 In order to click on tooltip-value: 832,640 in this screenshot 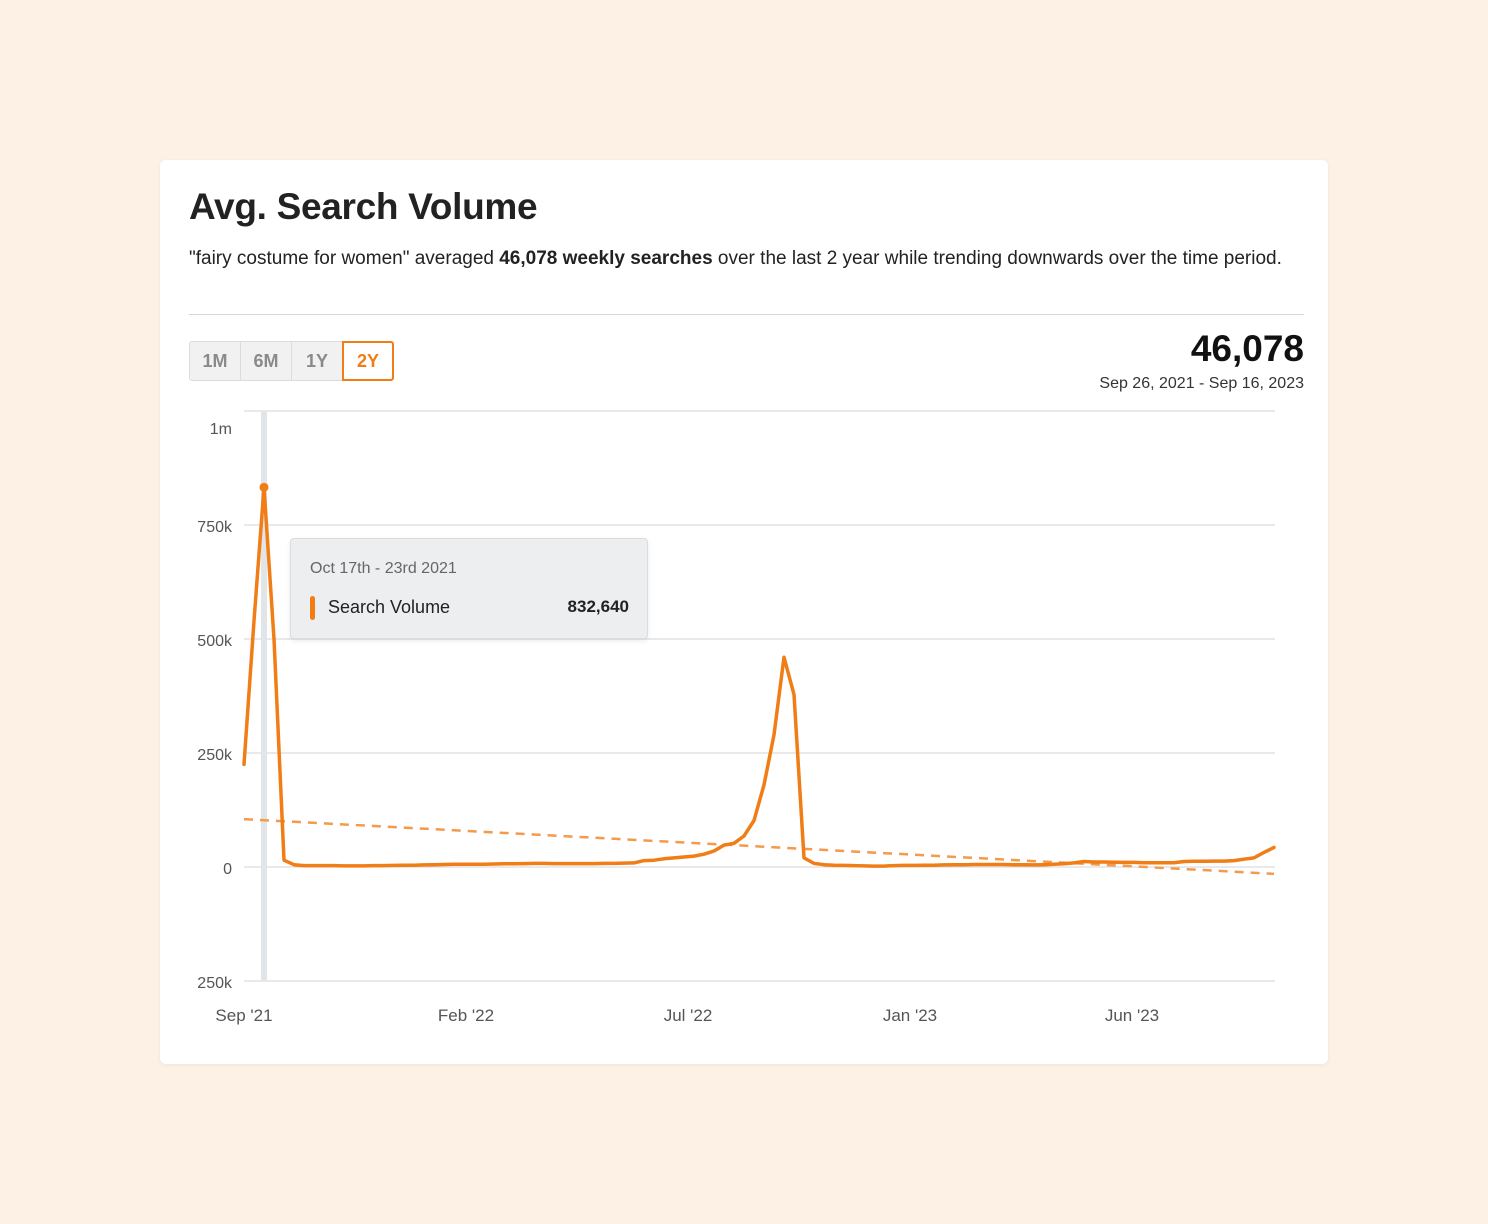, I will do `click(598, 606)`.